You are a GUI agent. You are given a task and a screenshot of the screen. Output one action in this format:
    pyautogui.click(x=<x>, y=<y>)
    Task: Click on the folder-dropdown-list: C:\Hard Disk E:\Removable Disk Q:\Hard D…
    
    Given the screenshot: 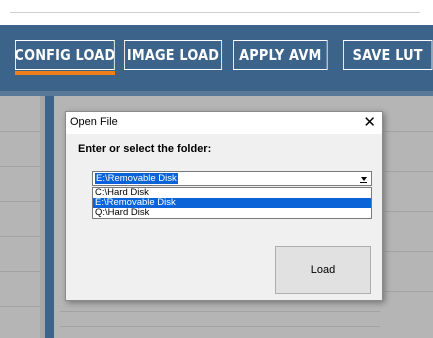 What is the action you would take?
    pyautogui.click(x=232, y=203)
    